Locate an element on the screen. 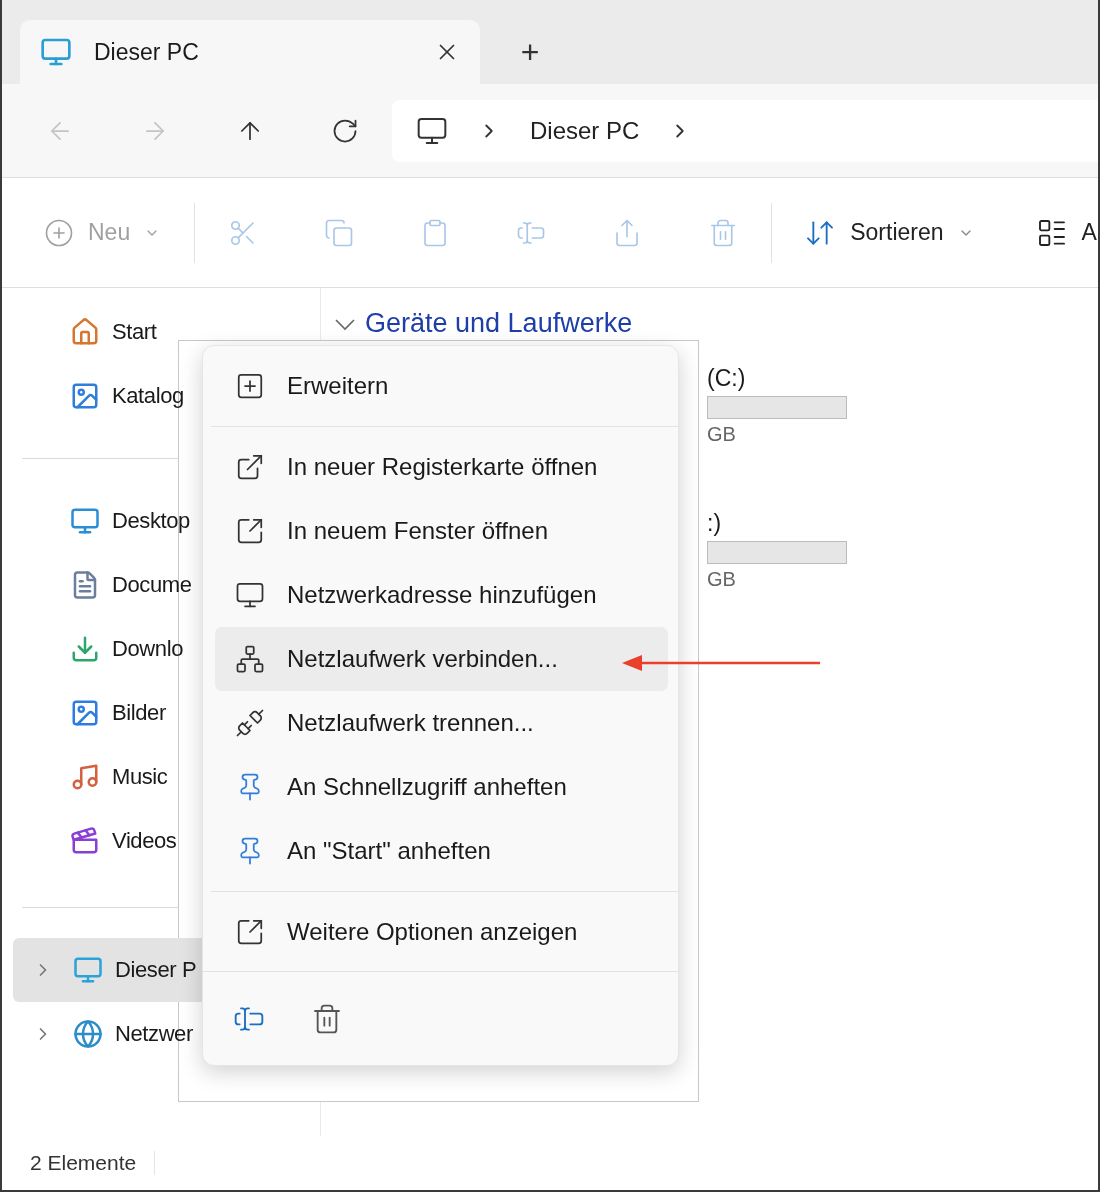 Image resolution: width=1103 pixels, height=1198 pixels. sidebar-label: Bilder is located at coordinates (139, 713).